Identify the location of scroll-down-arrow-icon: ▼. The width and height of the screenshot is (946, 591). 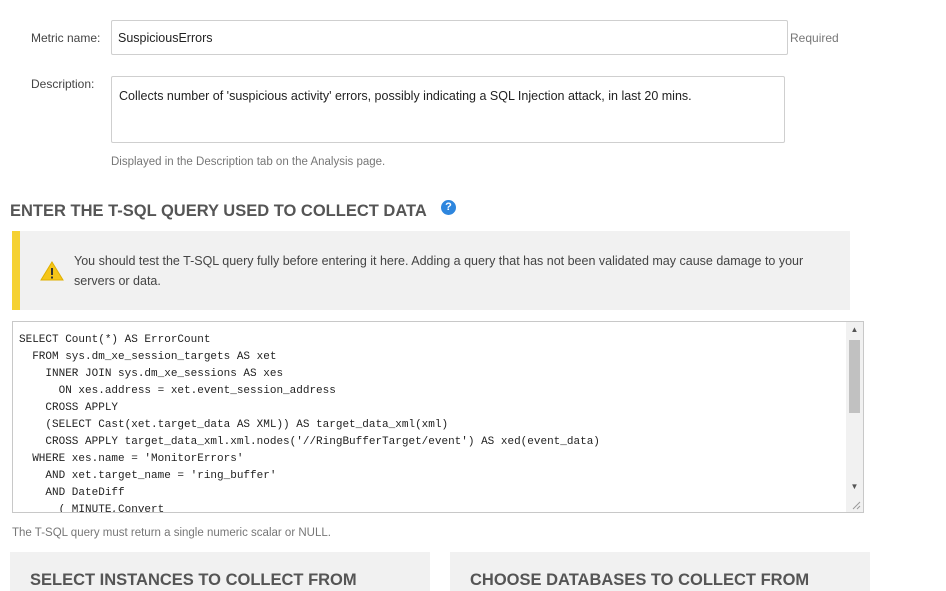
(854, 487).